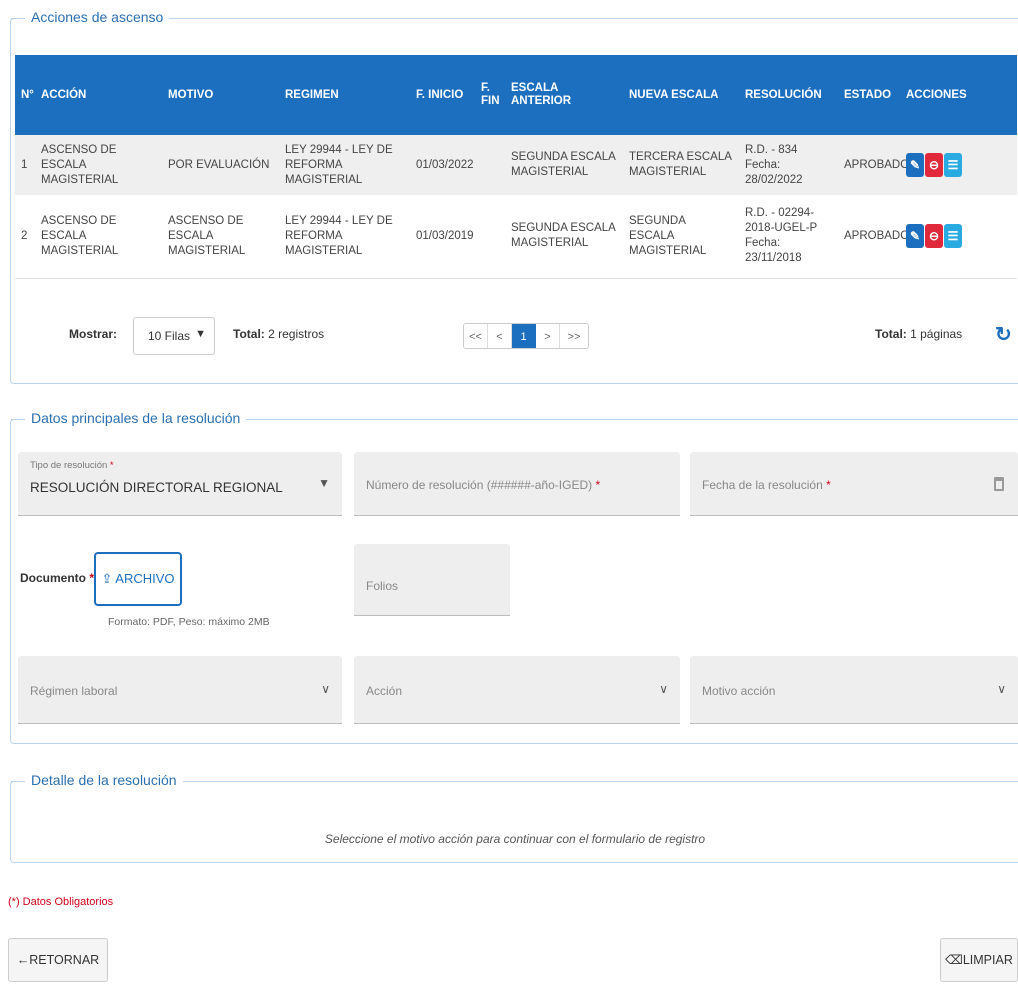 The width and height of the screenshot is (1018, 984). Describe the element at coordinates (74, 691) in the screenshot. I see `regimen-laboral-placeholder: Régimen laboral` at that location.